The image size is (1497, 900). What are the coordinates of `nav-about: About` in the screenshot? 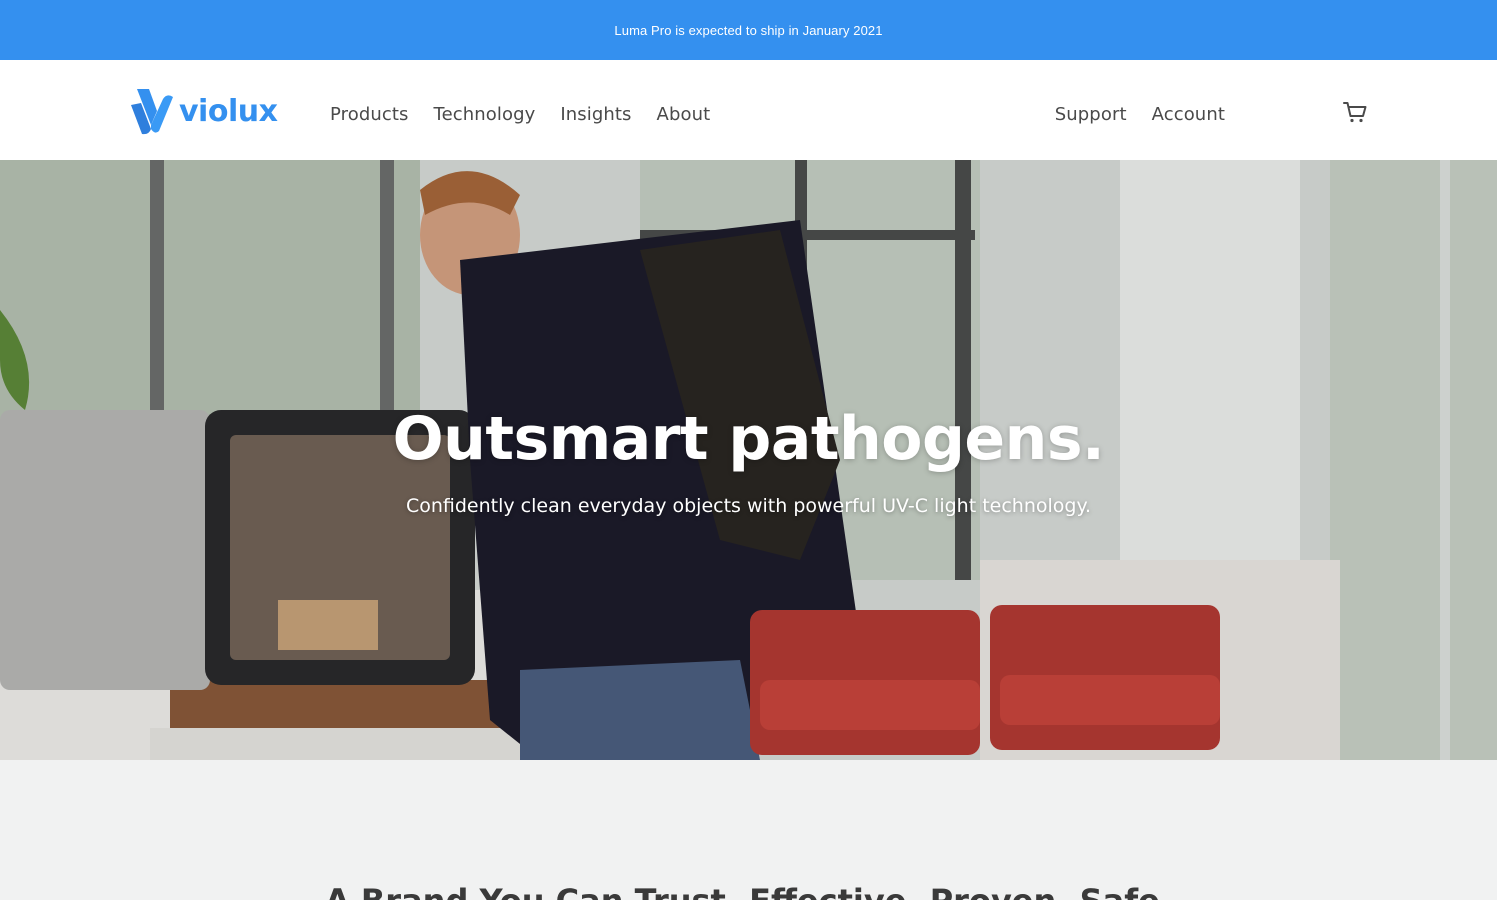 It's located at (684, 114).